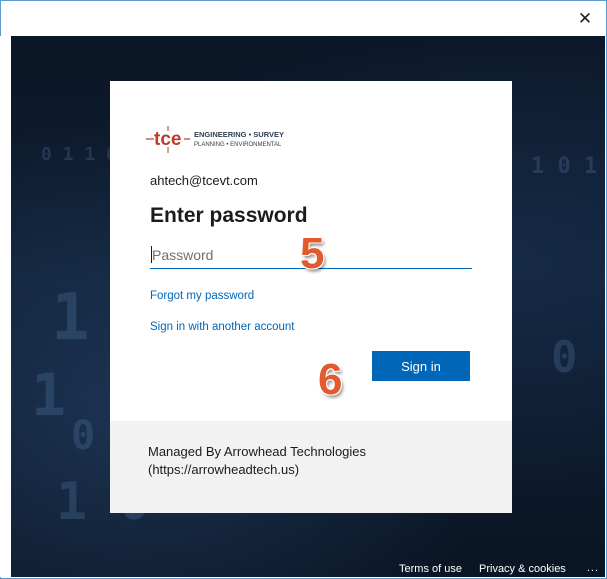  I want to click on background-digits: 0 1 1 0, so click(79, 154).